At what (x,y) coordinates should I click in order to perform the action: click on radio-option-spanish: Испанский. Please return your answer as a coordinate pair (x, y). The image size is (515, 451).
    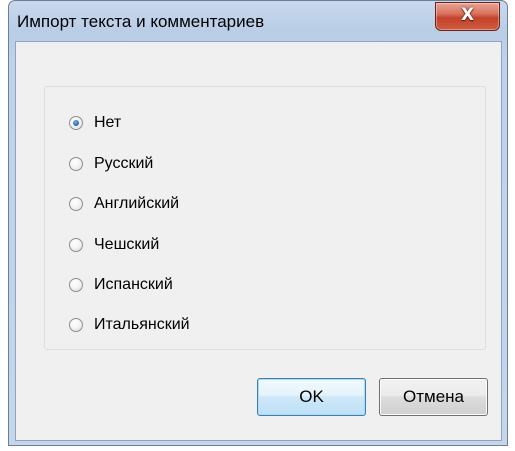
    Looking at the image, I should click on (121, 285).